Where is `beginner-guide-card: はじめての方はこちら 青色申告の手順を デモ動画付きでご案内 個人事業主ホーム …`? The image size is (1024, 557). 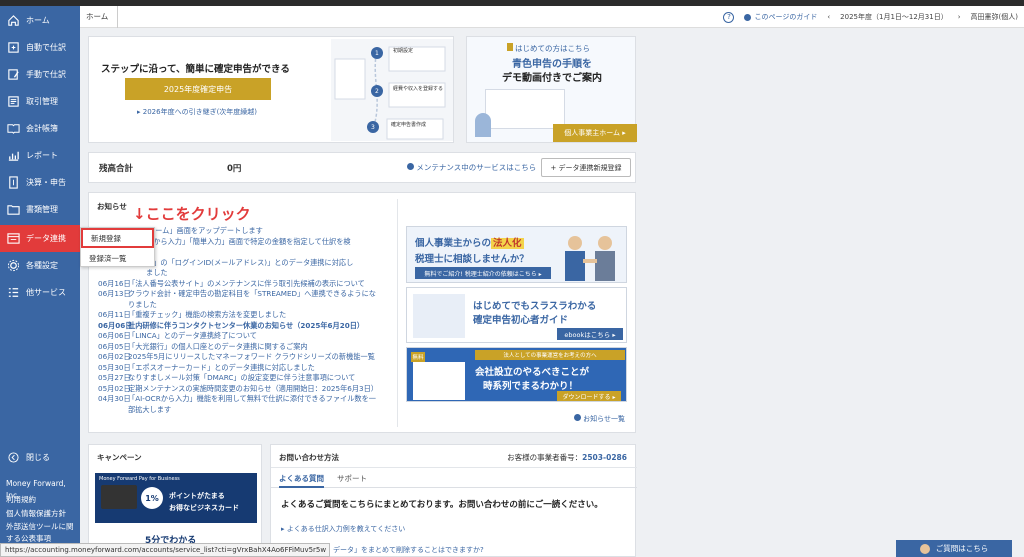
beginner-guide-card: はじめての方はこちら 青色申告の手順を デモ動画付きでご案内 個人事業主ホーム … is located at coordinates (551, 89).